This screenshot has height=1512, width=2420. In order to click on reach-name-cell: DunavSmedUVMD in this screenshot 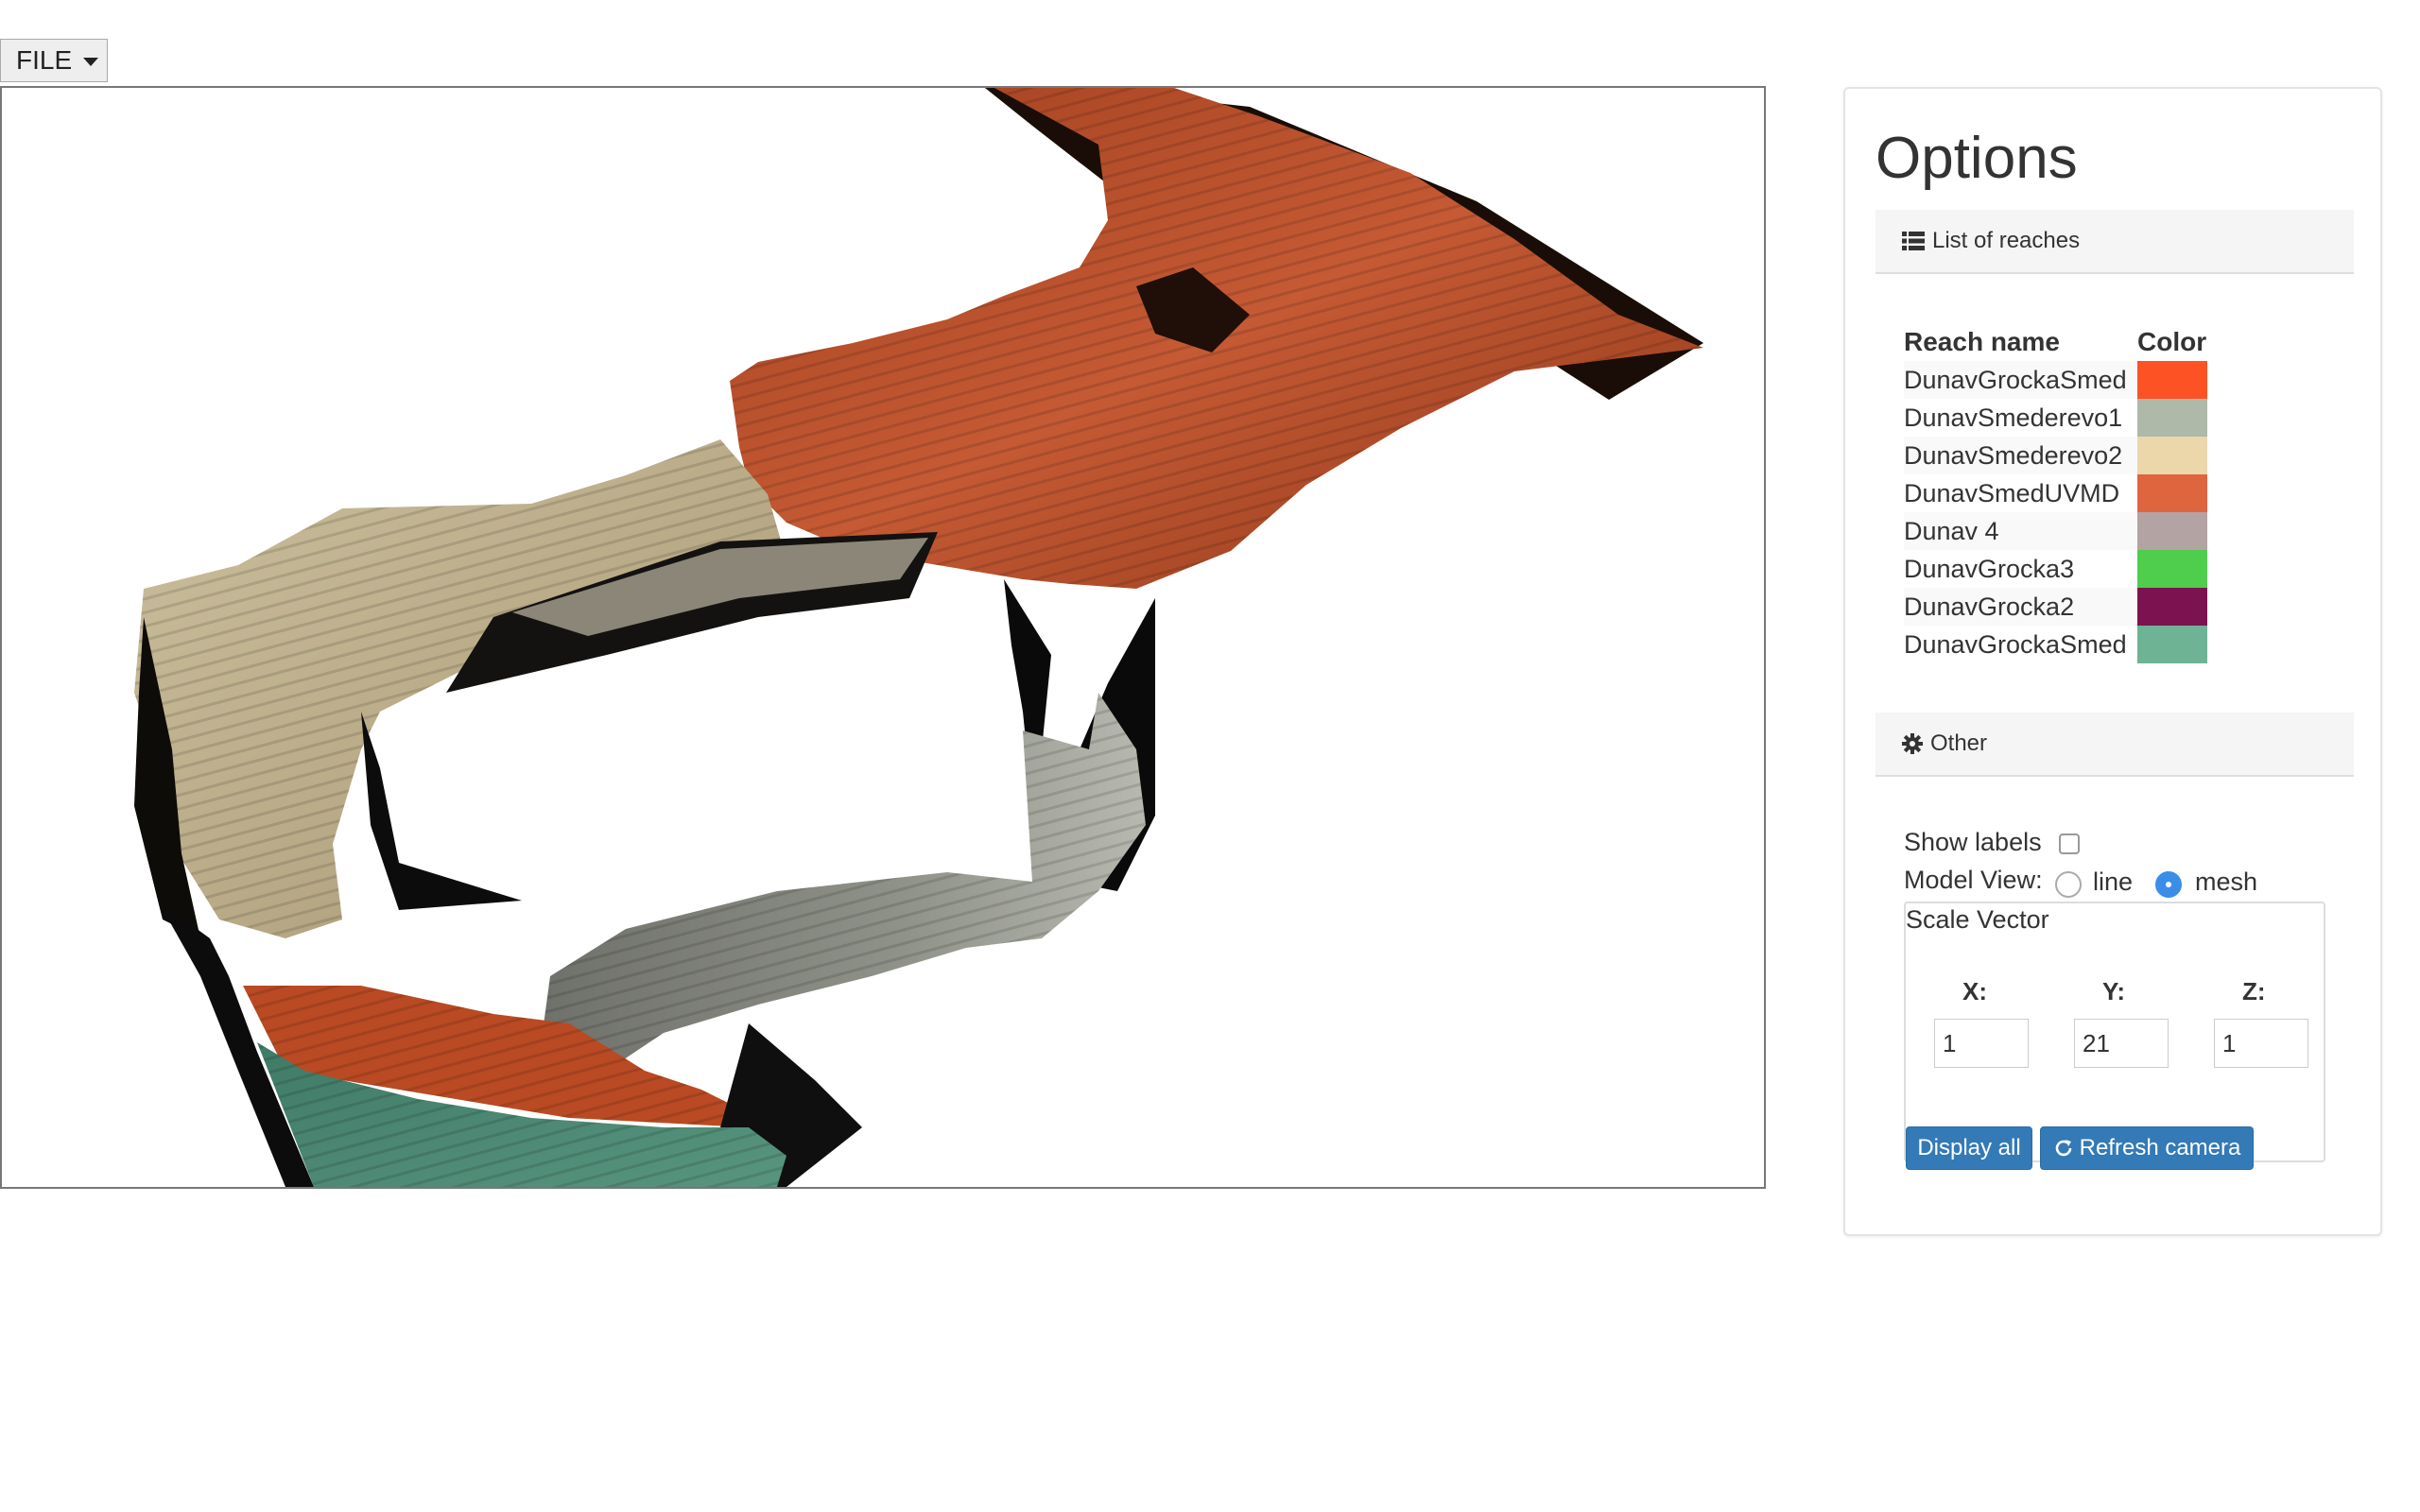, I will do `click(2012, 492)`.